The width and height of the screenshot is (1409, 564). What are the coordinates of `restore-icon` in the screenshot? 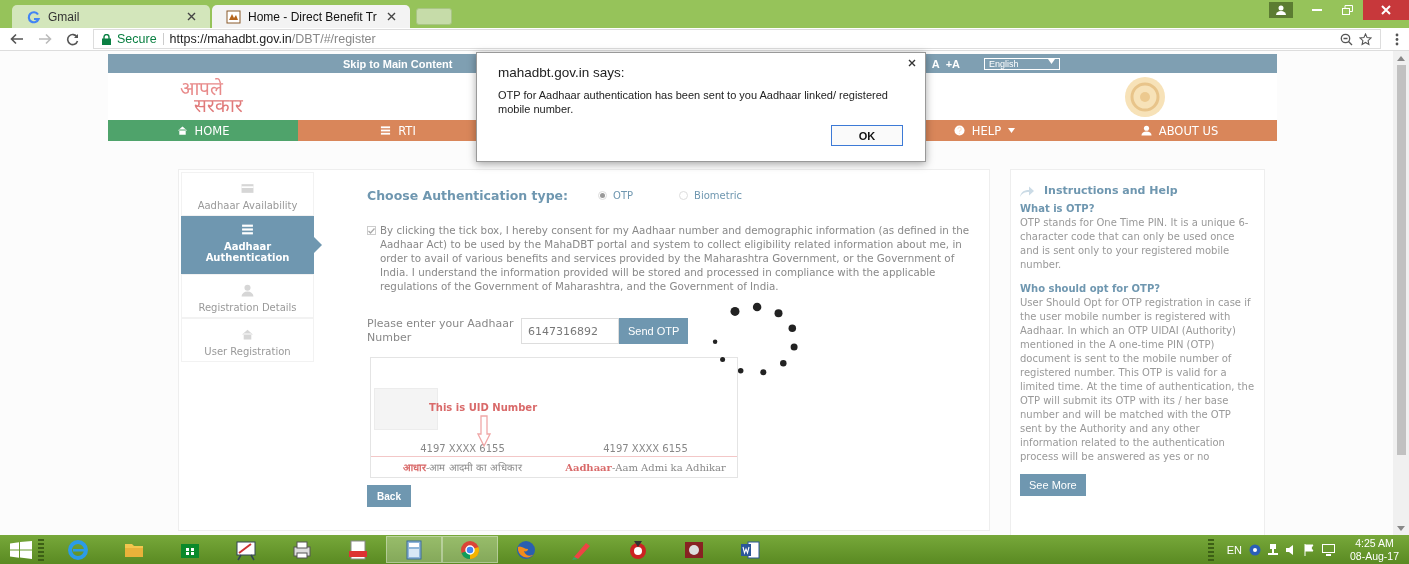 It's located at (1347, 10).